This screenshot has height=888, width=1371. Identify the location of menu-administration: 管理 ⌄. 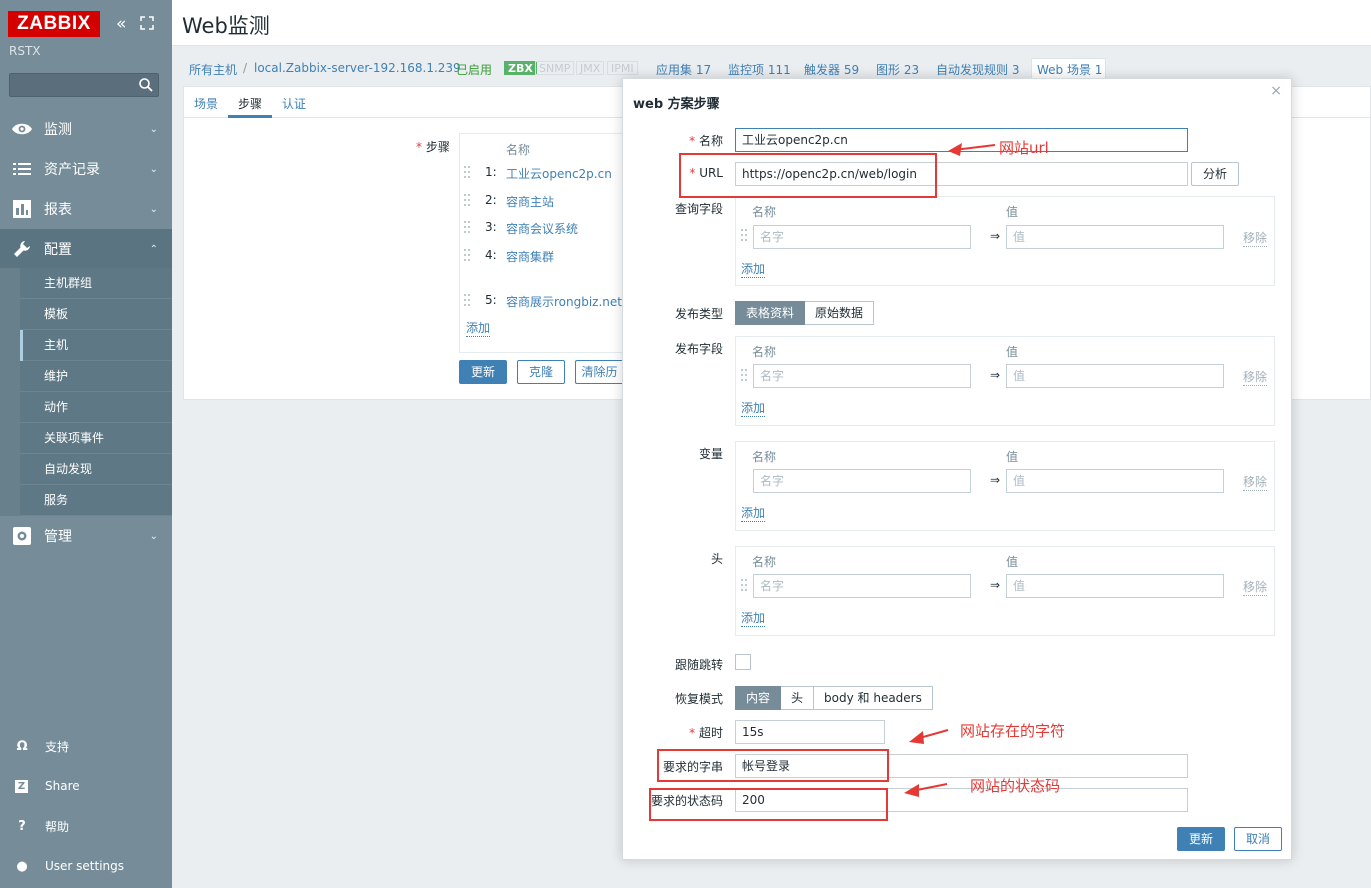
(86, 536).